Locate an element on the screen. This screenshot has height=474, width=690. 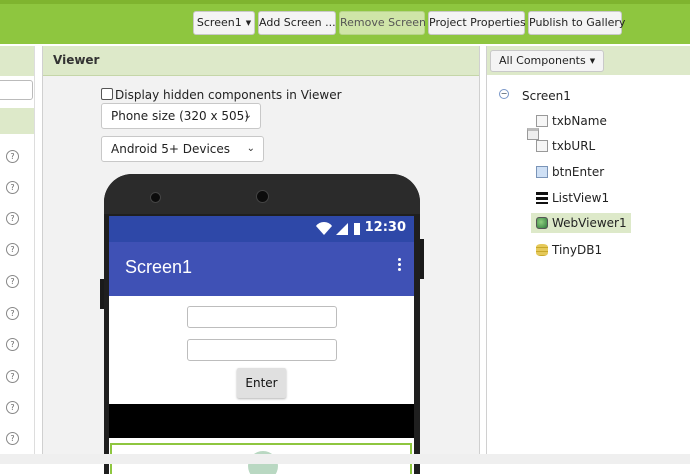
phone-size-select: Phone size (320 x 505) ⌄ is located at coordinates (181, 116).